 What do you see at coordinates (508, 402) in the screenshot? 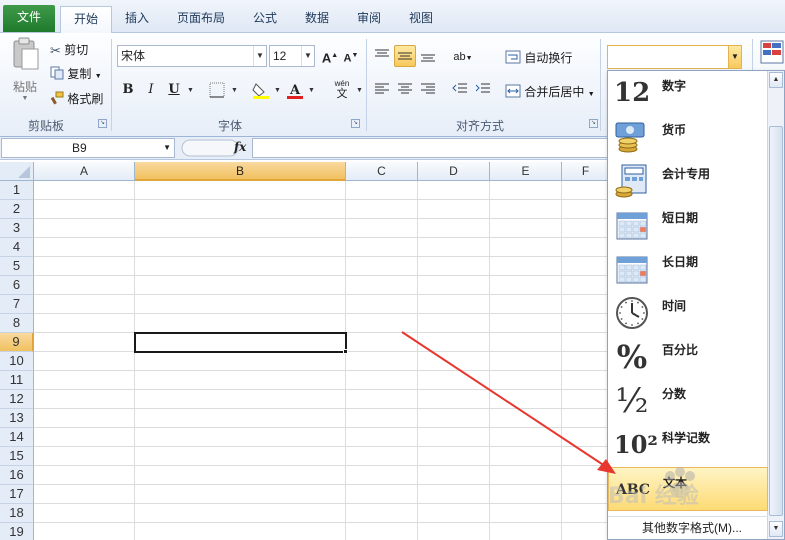
I see `annotation-arrow-icon` at bounding box center [508, 402].